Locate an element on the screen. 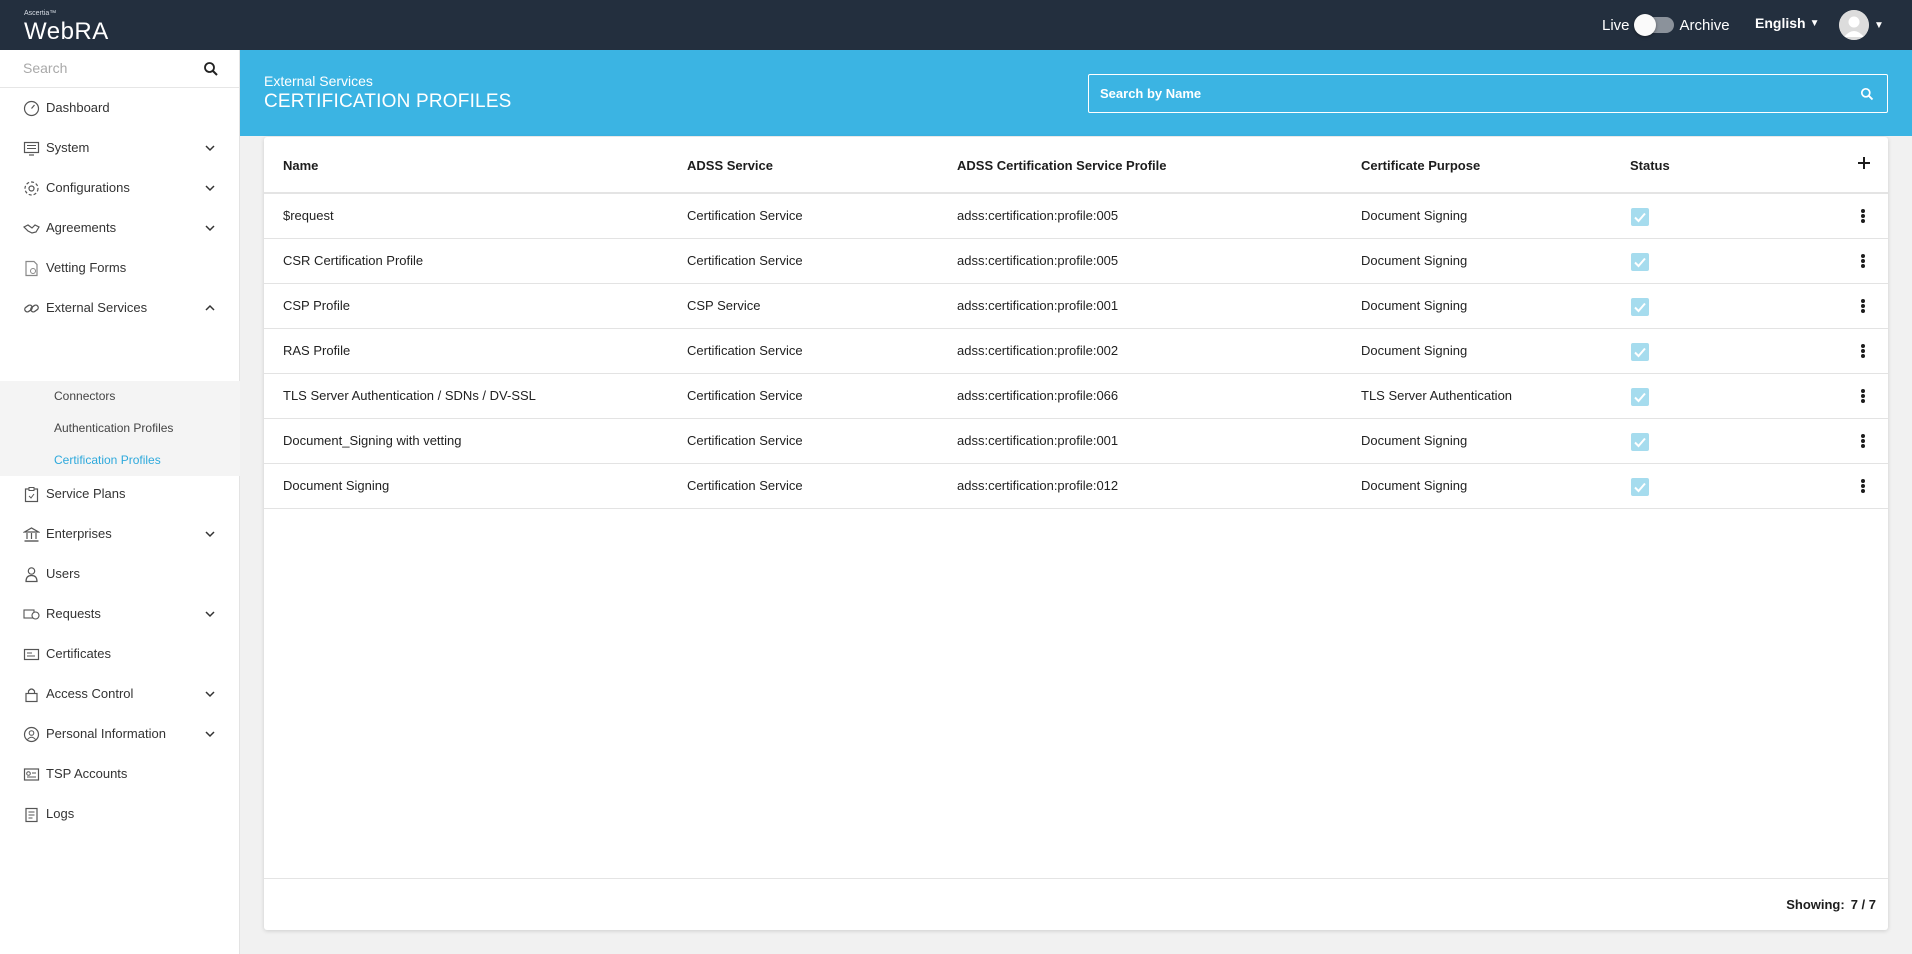  logs-icon is located at coordinates (31, 815).